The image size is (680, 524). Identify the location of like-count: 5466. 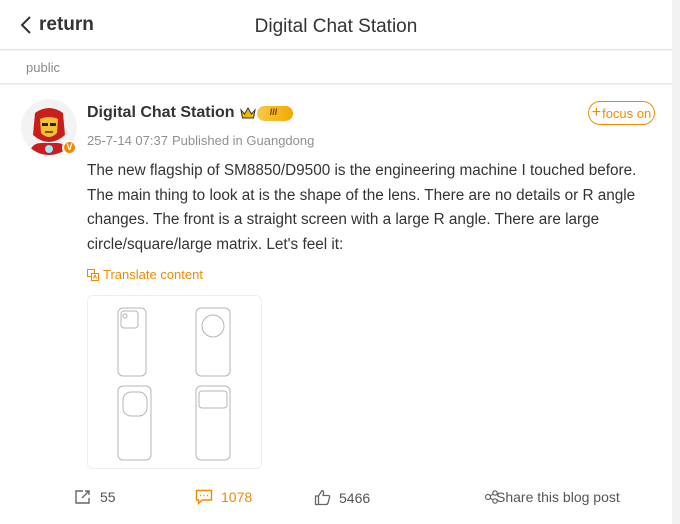
(355, 497).